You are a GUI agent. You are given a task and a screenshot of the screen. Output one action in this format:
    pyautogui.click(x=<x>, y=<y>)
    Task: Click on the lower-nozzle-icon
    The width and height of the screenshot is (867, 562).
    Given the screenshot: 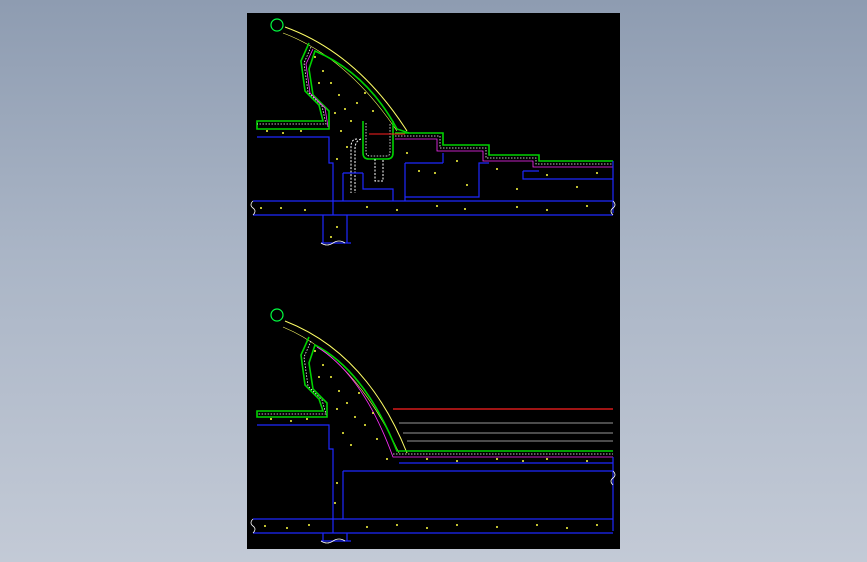 What is the action you would take?
    pyautogui.click(x=277, y=315)
    